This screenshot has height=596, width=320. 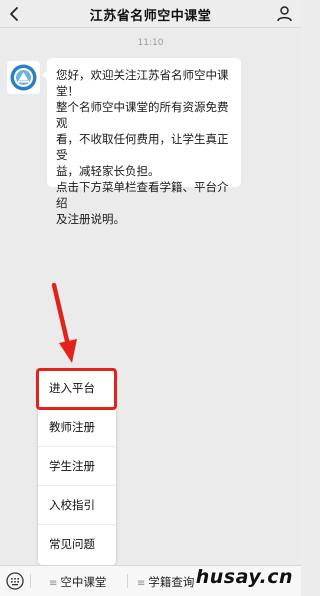 I want to click on menu-item-faq: 常见问题, so click(x=77, y=544).